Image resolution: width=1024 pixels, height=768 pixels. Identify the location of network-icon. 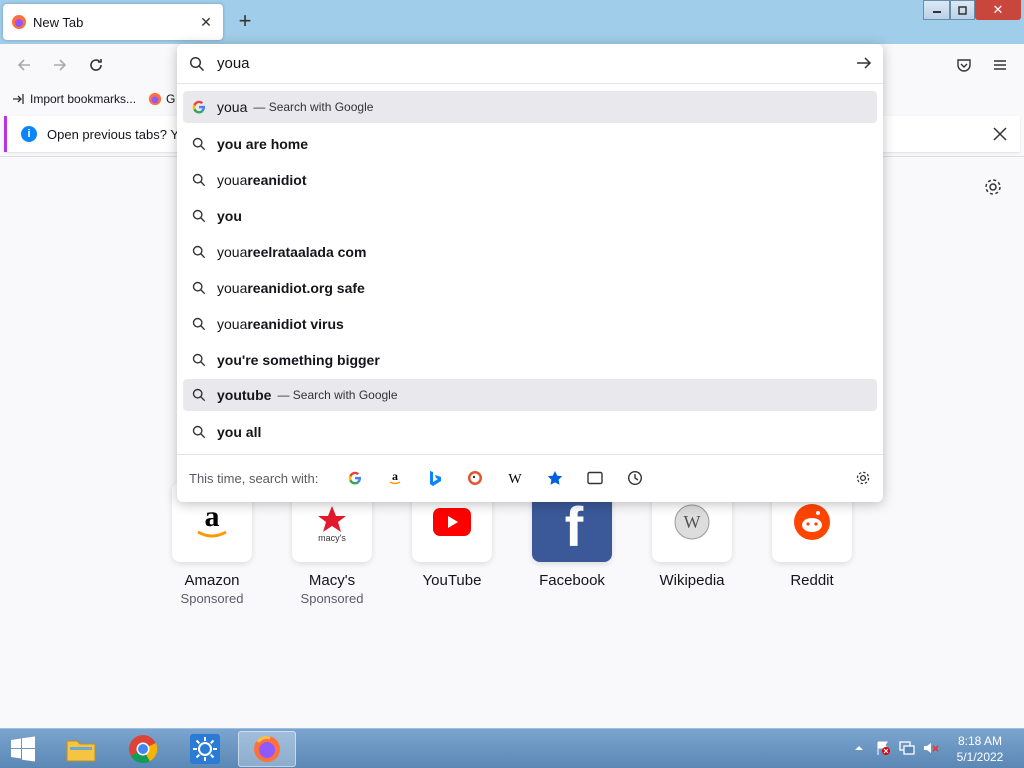
(907, 748).